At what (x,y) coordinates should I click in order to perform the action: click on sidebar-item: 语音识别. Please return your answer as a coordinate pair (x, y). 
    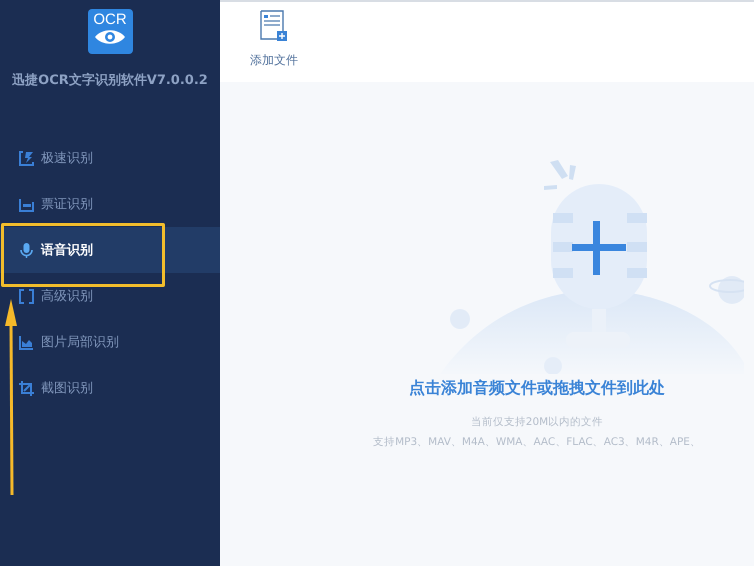
    Looking at the image, I should click on (110, 250).